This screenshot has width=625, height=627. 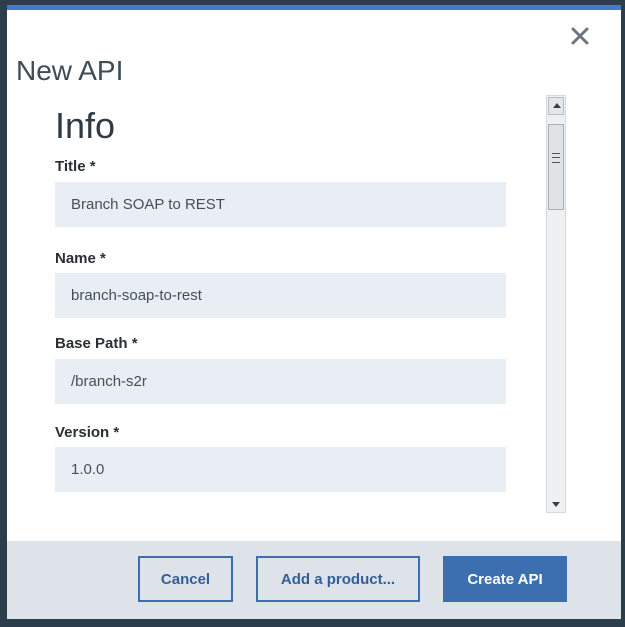 What do you see at coordinates (70, 70) in the screenshot?
I see `dialog-title: New API` at bounding box center [70, 70].